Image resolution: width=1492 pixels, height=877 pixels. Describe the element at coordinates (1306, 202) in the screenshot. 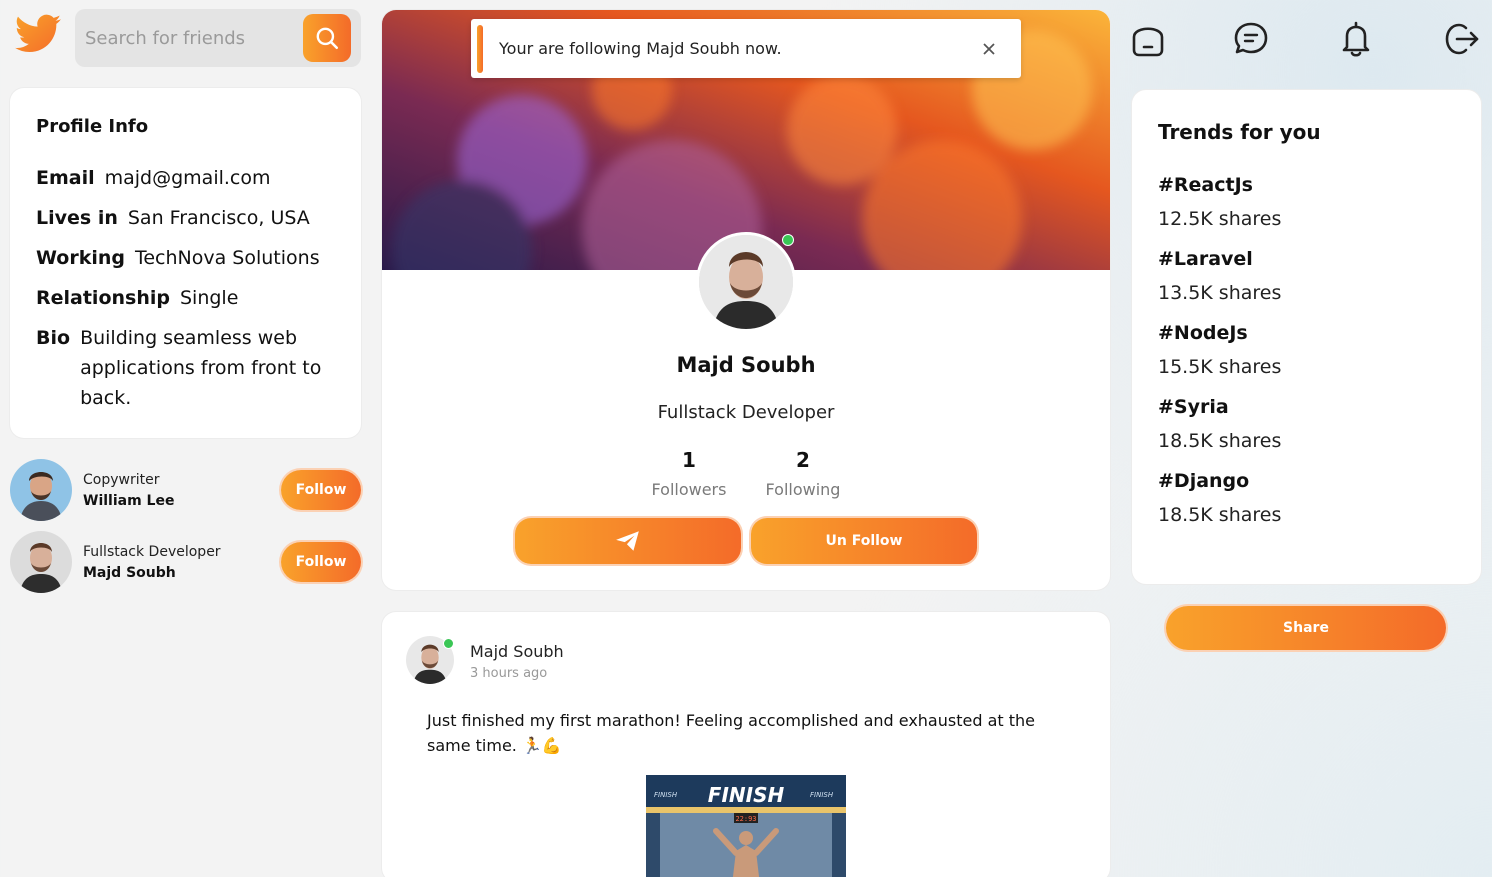

I see `trend-item: #ReactJs 12.5K shares` at that location.